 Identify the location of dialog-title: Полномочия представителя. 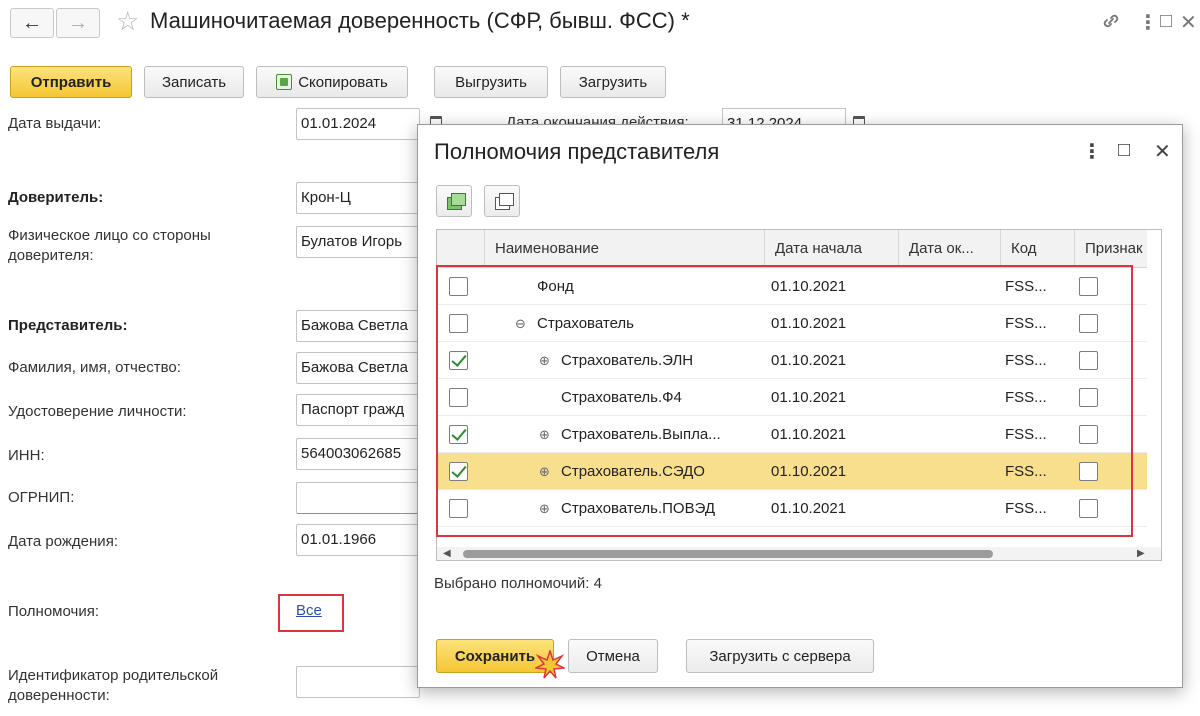
(577, 151).